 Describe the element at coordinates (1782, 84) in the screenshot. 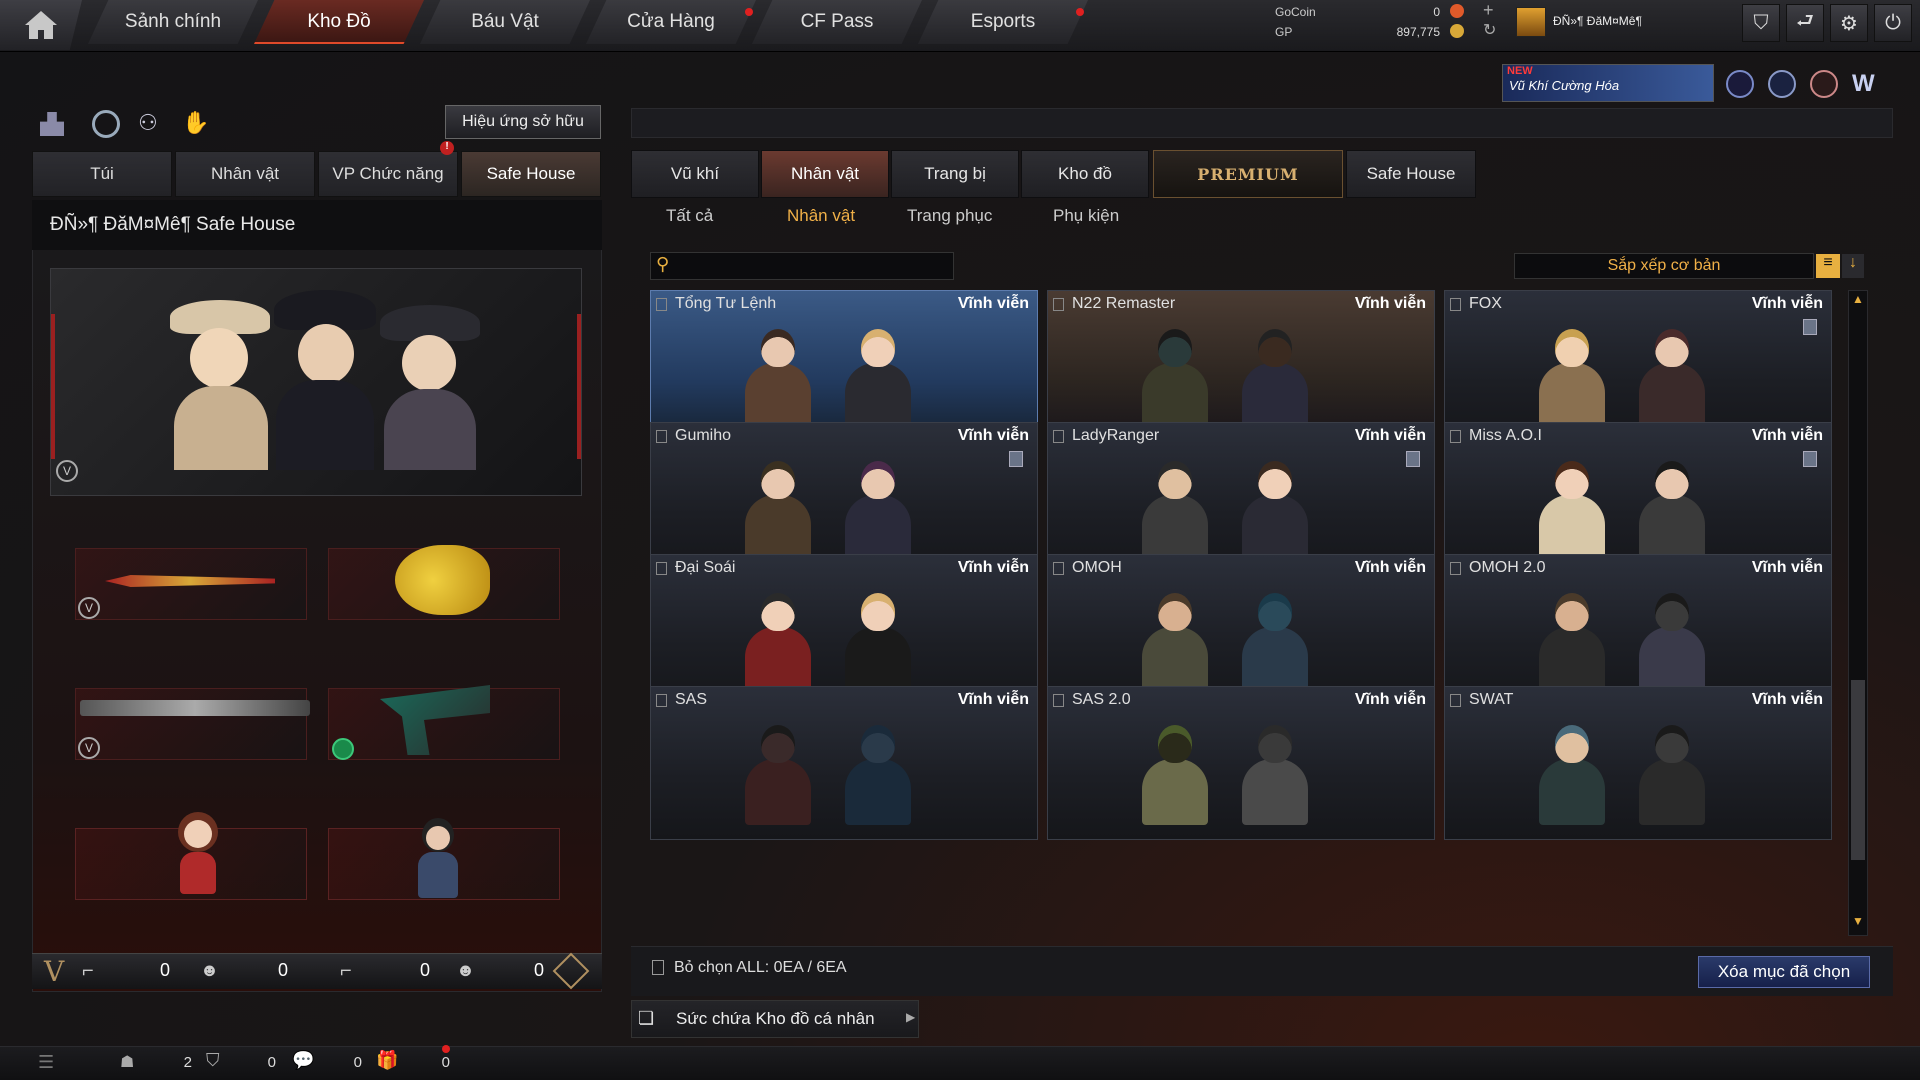

I see `globe-icon` at that location.